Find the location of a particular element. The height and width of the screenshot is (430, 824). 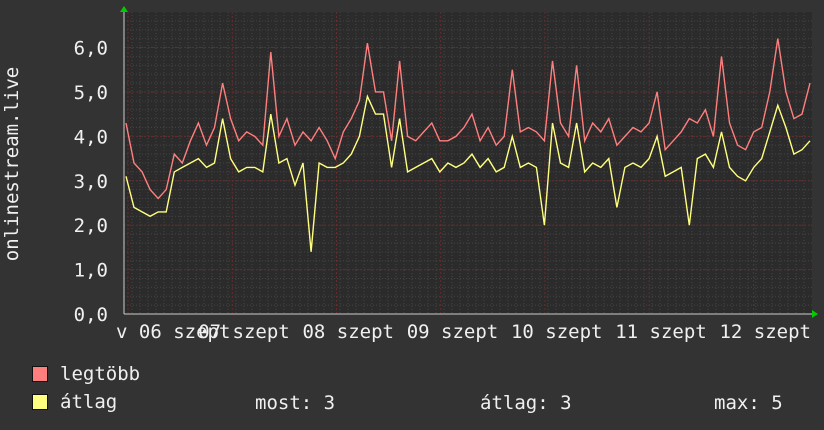

y-tick-label: 4,0 is located at coordinates (91, 137).